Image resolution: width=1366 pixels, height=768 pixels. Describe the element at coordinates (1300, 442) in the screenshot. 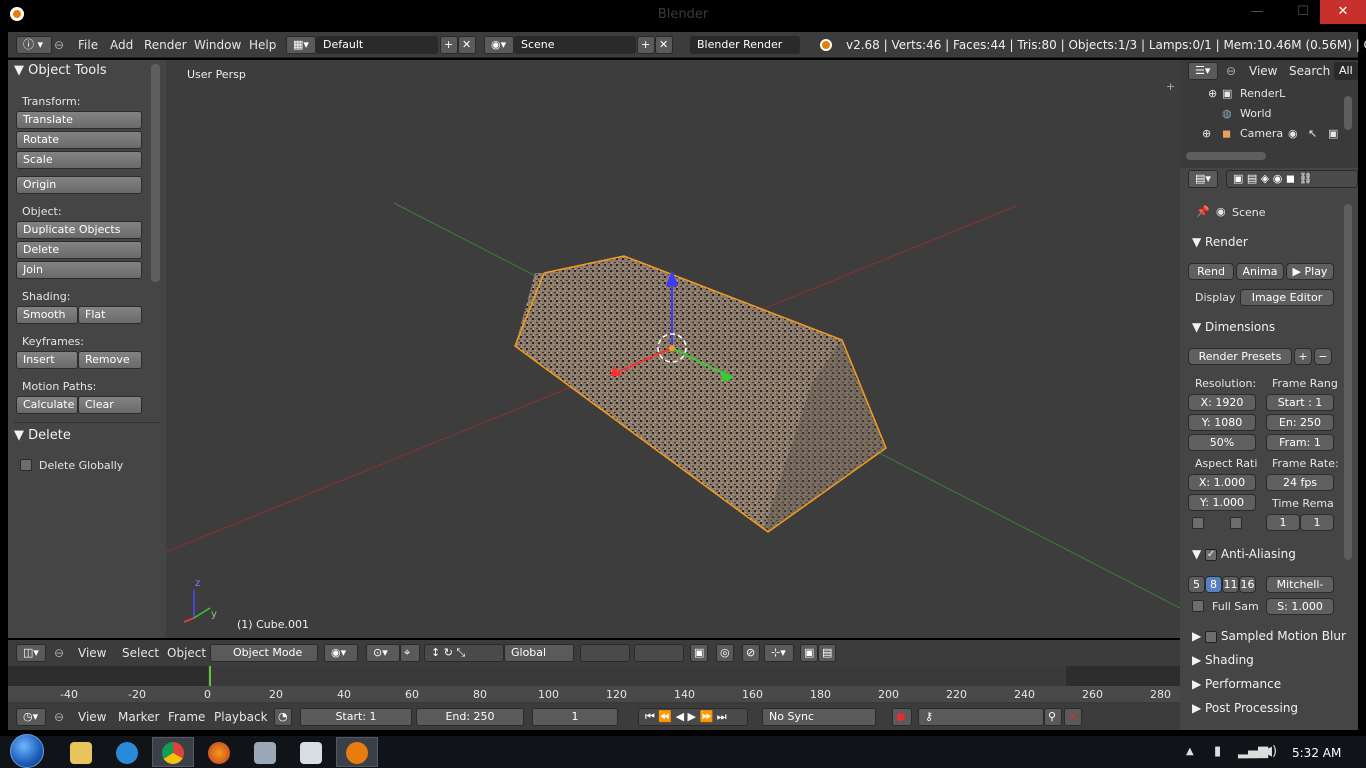

I see `frame-step-field: Fram: 1` at that location.